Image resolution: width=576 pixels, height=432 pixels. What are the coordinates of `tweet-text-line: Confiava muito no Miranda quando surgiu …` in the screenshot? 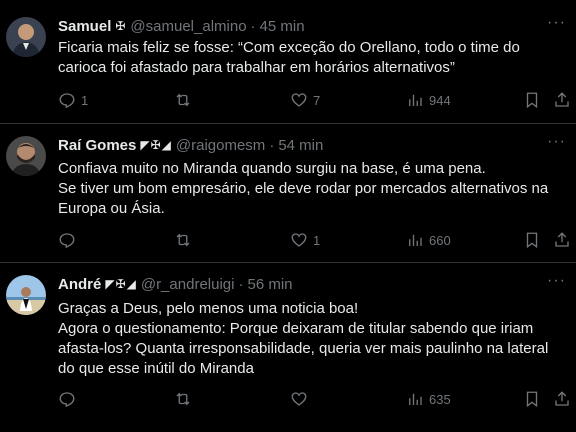 It's located at (272, 168).